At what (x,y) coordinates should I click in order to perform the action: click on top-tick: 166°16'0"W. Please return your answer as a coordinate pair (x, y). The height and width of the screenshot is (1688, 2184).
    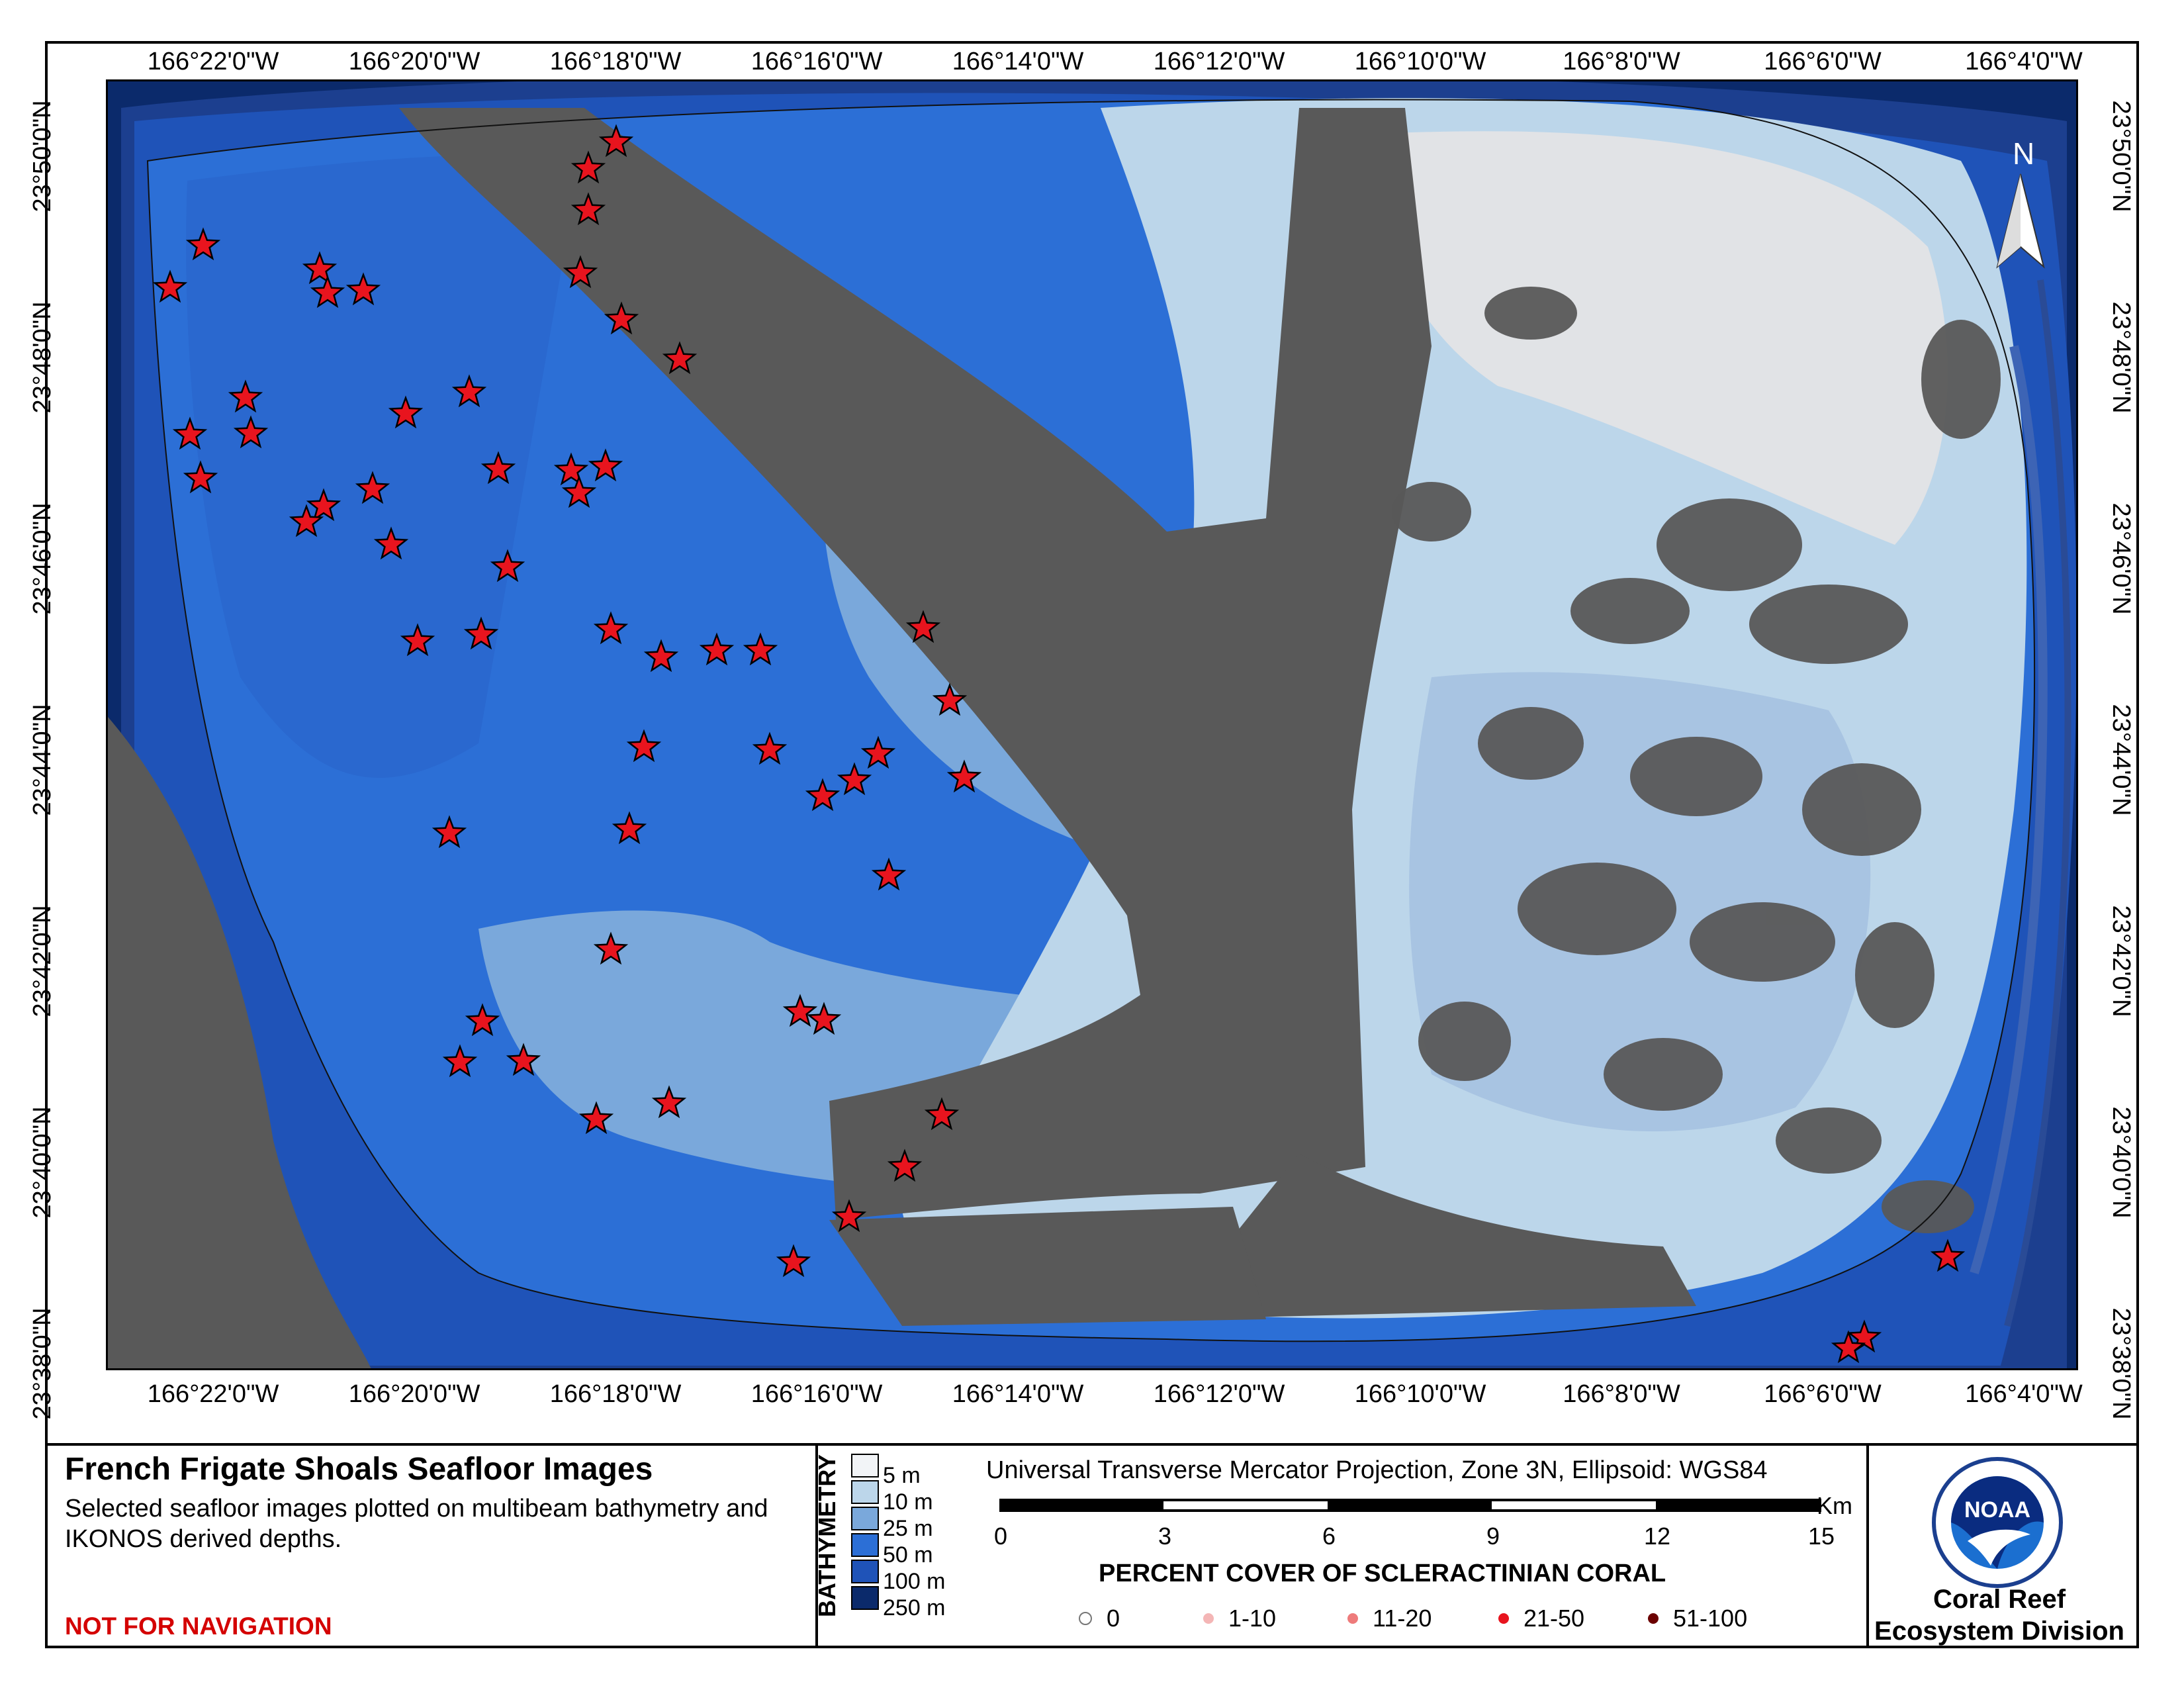
    Looking at the image, I should click on (817, 61).